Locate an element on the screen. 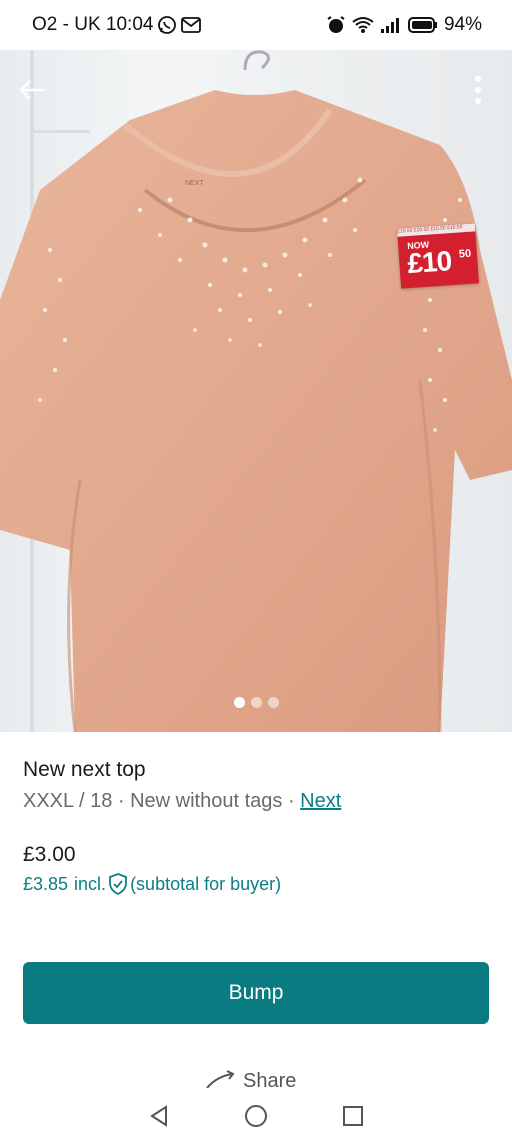  buyer-price: £3.85 is located at coordinates (46, 883).